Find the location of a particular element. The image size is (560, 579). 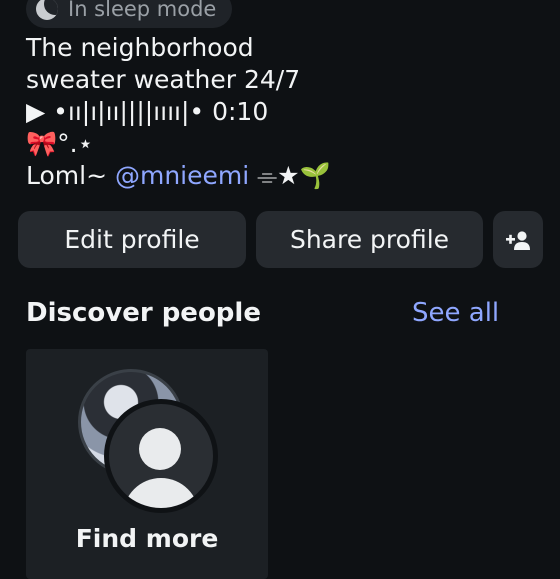

add-friend-button is located at coordinates (518, 239).